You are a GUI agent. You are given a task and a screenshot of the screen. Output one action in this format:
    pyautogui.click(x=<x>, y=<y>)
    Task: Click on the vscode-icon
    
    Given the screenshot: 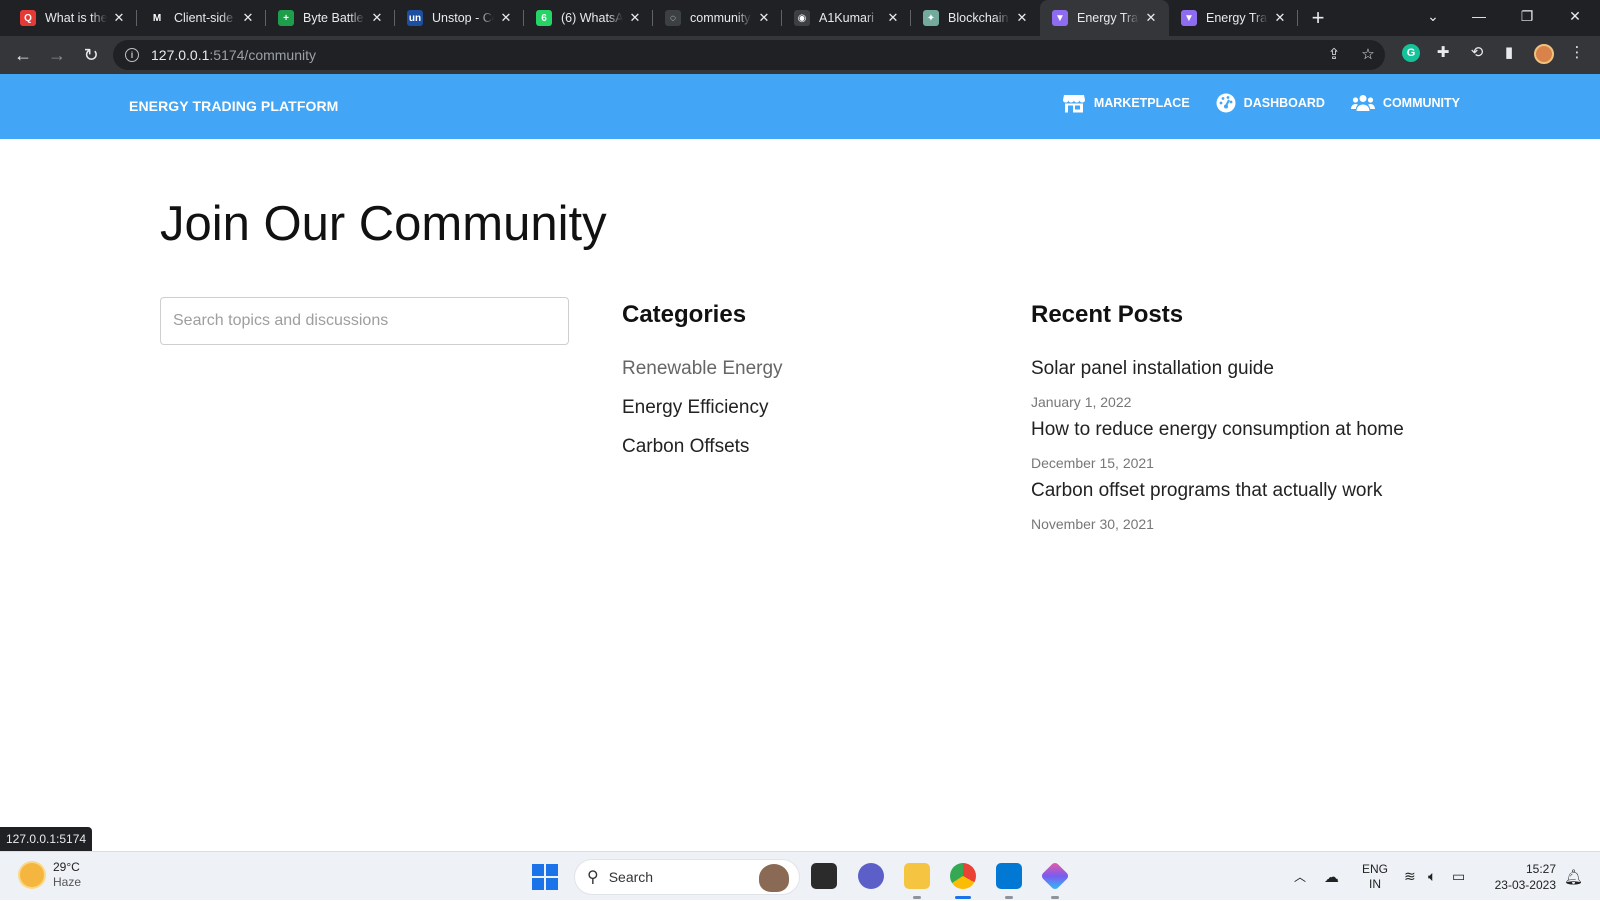 What is the action you would take?
    pyautogui.click(x=1009, y=876)
    